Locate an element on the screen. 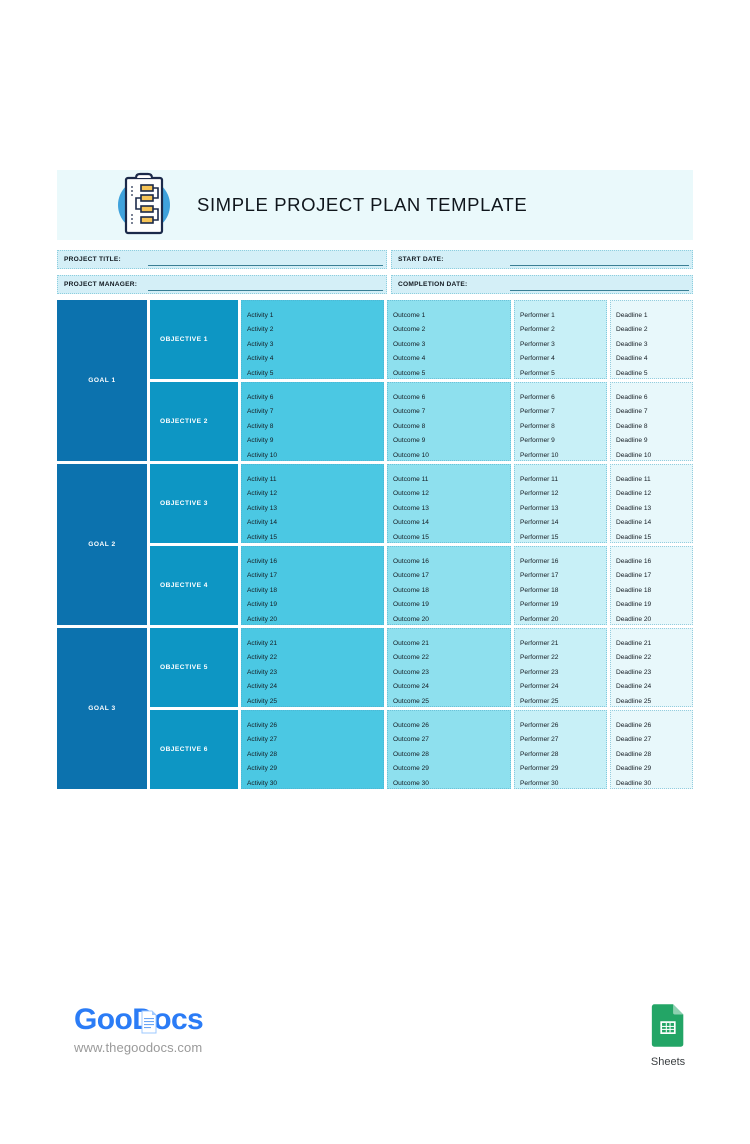 The width and height of the screenshot is (750, 1144). activity-cell: Activity 12 is located at coordinates (315, 494).